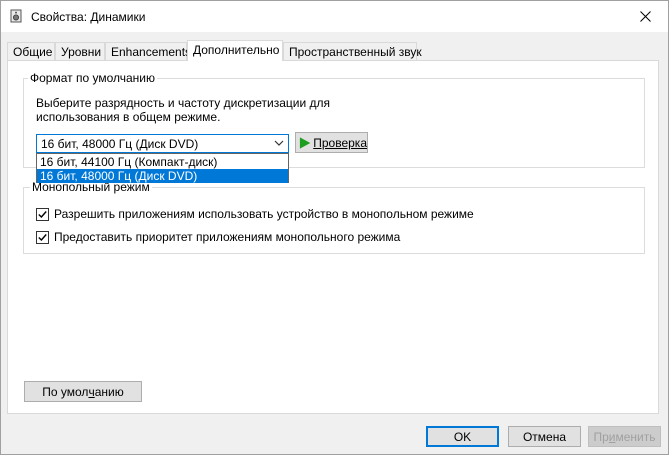 The height and width of the screenshot is (455, 669). What do you see at coordinates (109, 391) in the screenshot?
I see `restore-defaults-label-part: анию` at bounding box center [109, 391].